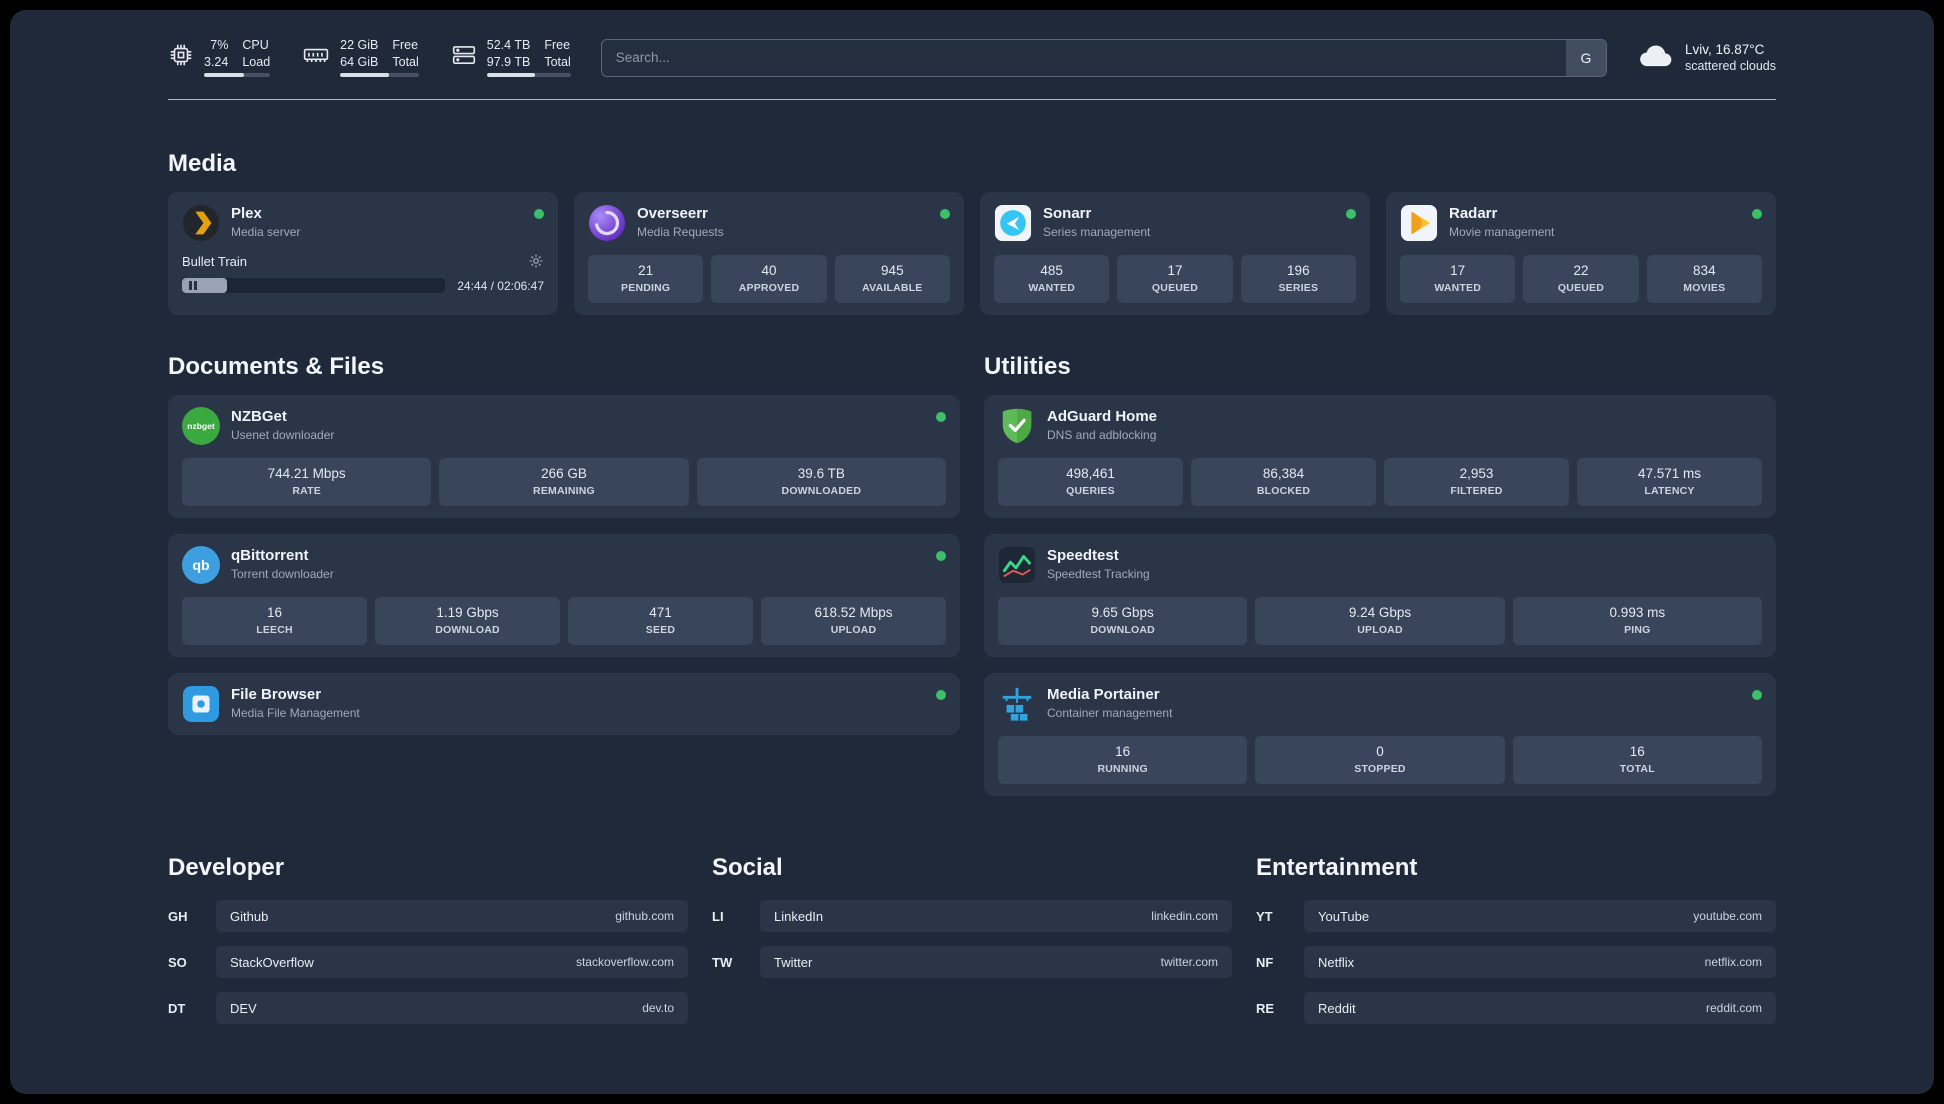 This screenshot has width=1944, height=1104. I want to click on app-link-overseerr: Overseerr Media Requests, so click(769, 223).